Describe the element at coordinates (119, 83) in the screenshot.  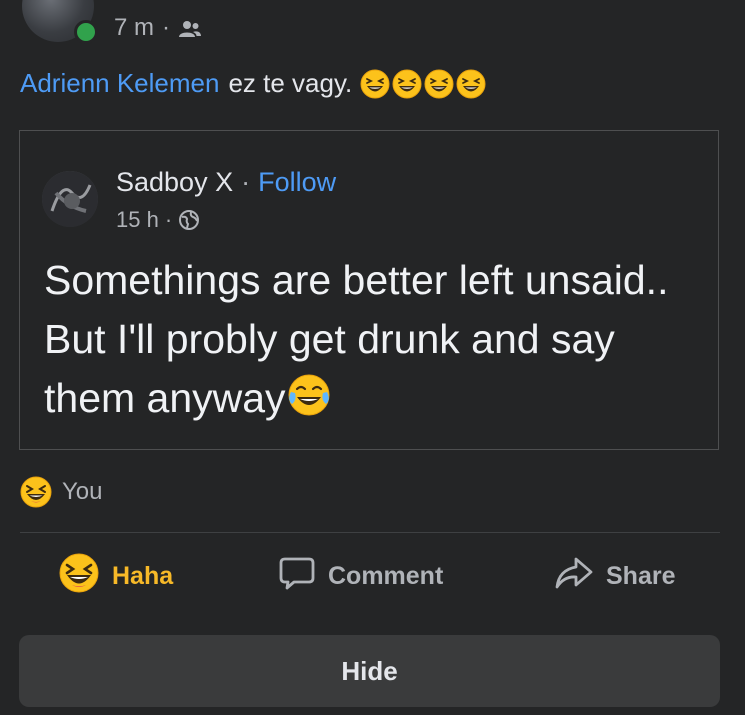
I see `mention-link: Adrienn Kelemen` at that location.